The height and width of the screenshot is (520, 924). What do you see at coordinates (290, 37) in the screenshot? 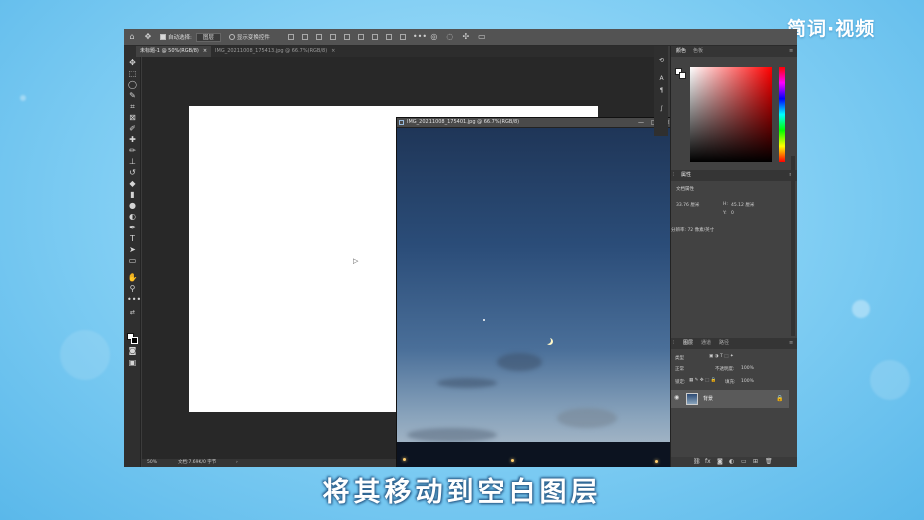
I see `align-left-icon` at bounding box center [290, 37].